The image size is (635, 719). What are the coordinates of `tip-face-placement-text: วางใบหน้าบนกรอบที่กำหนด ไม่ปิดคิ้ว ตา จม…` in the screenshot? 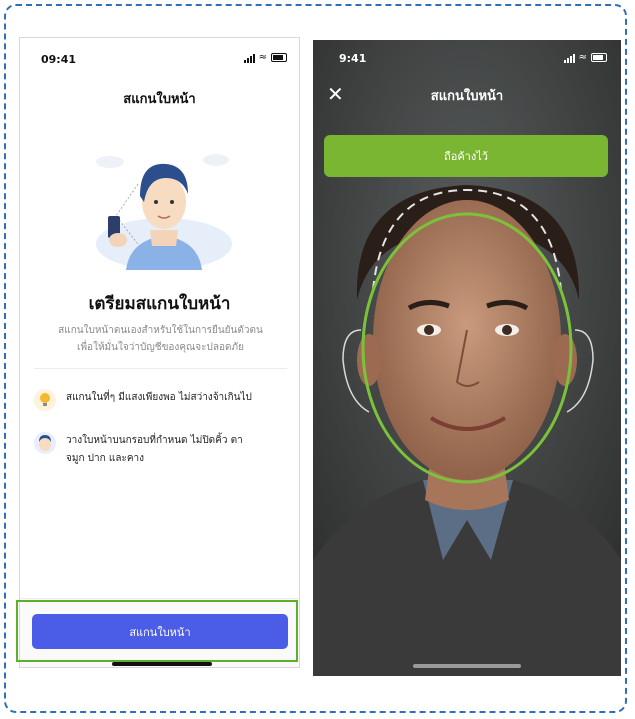 It's located at (154, 449).